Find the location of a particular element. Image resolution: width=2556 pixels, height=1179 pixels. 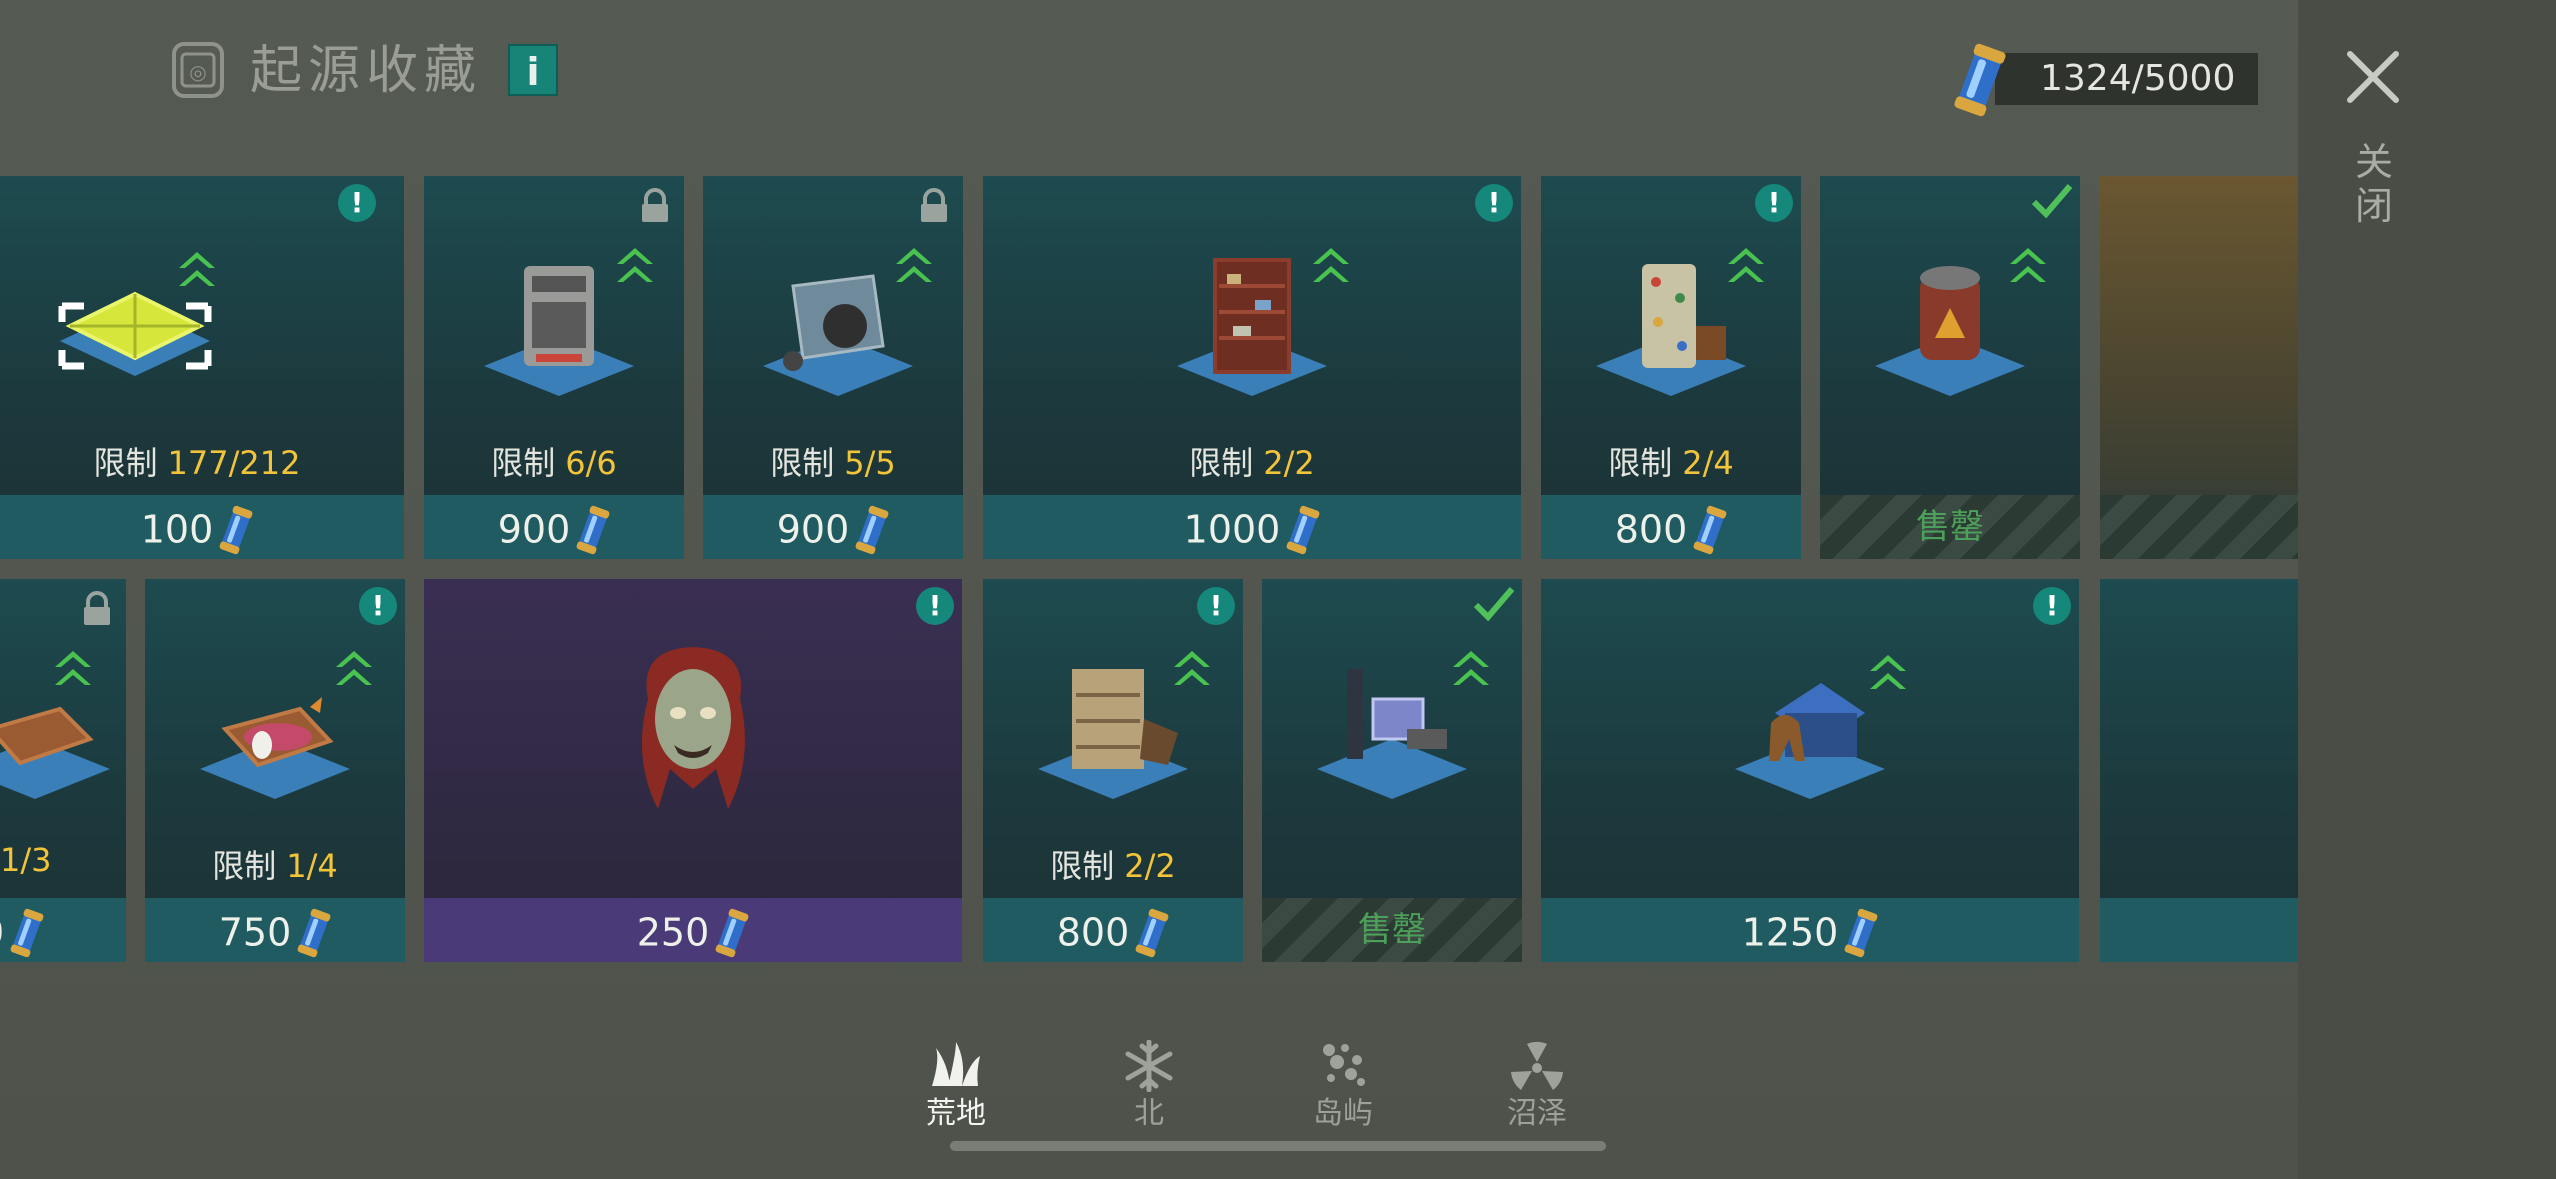

price-tag: 1000 is located at coordinates (1252, 527).